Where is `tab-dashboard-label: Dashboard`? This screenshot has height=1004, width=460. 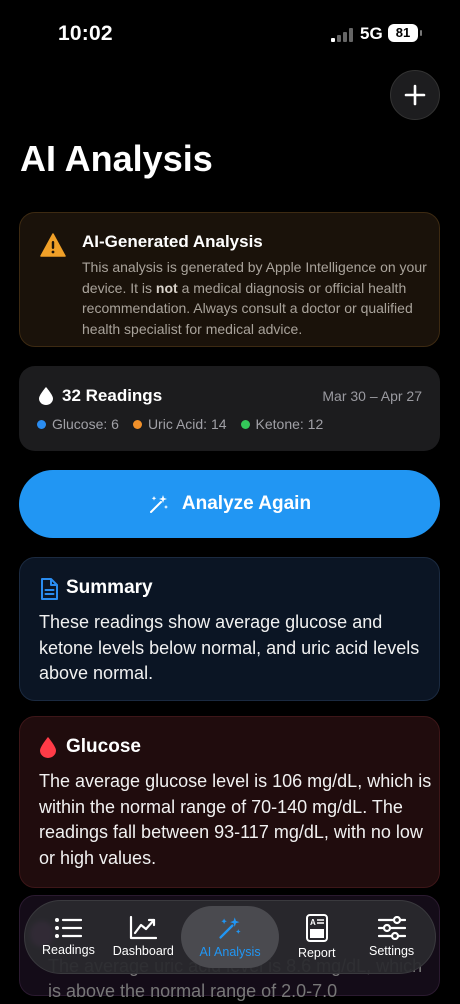 tab-dashboard-label: Dashboard is located at coordinates (143, 951).